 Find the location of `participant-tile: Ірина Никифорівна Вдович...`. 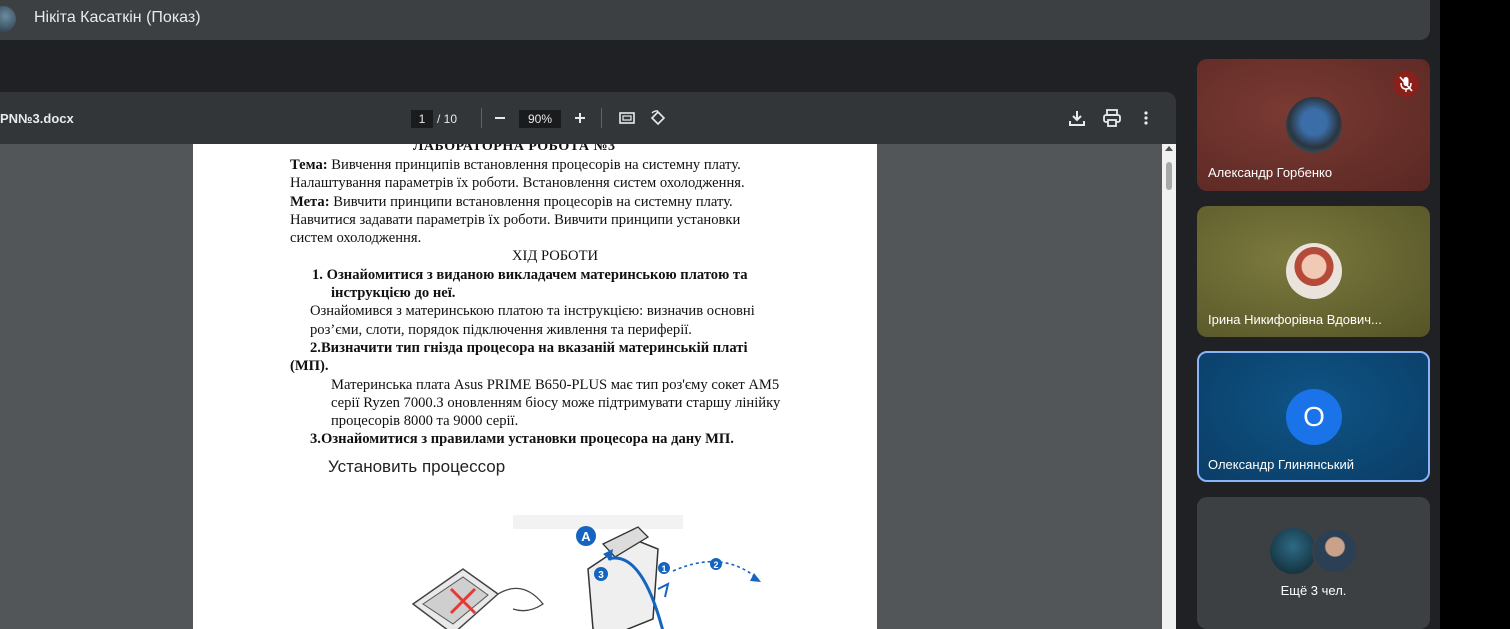

participant-tile: Ірина Никифорівна Вдович... is located at coordinates (1313, 271).